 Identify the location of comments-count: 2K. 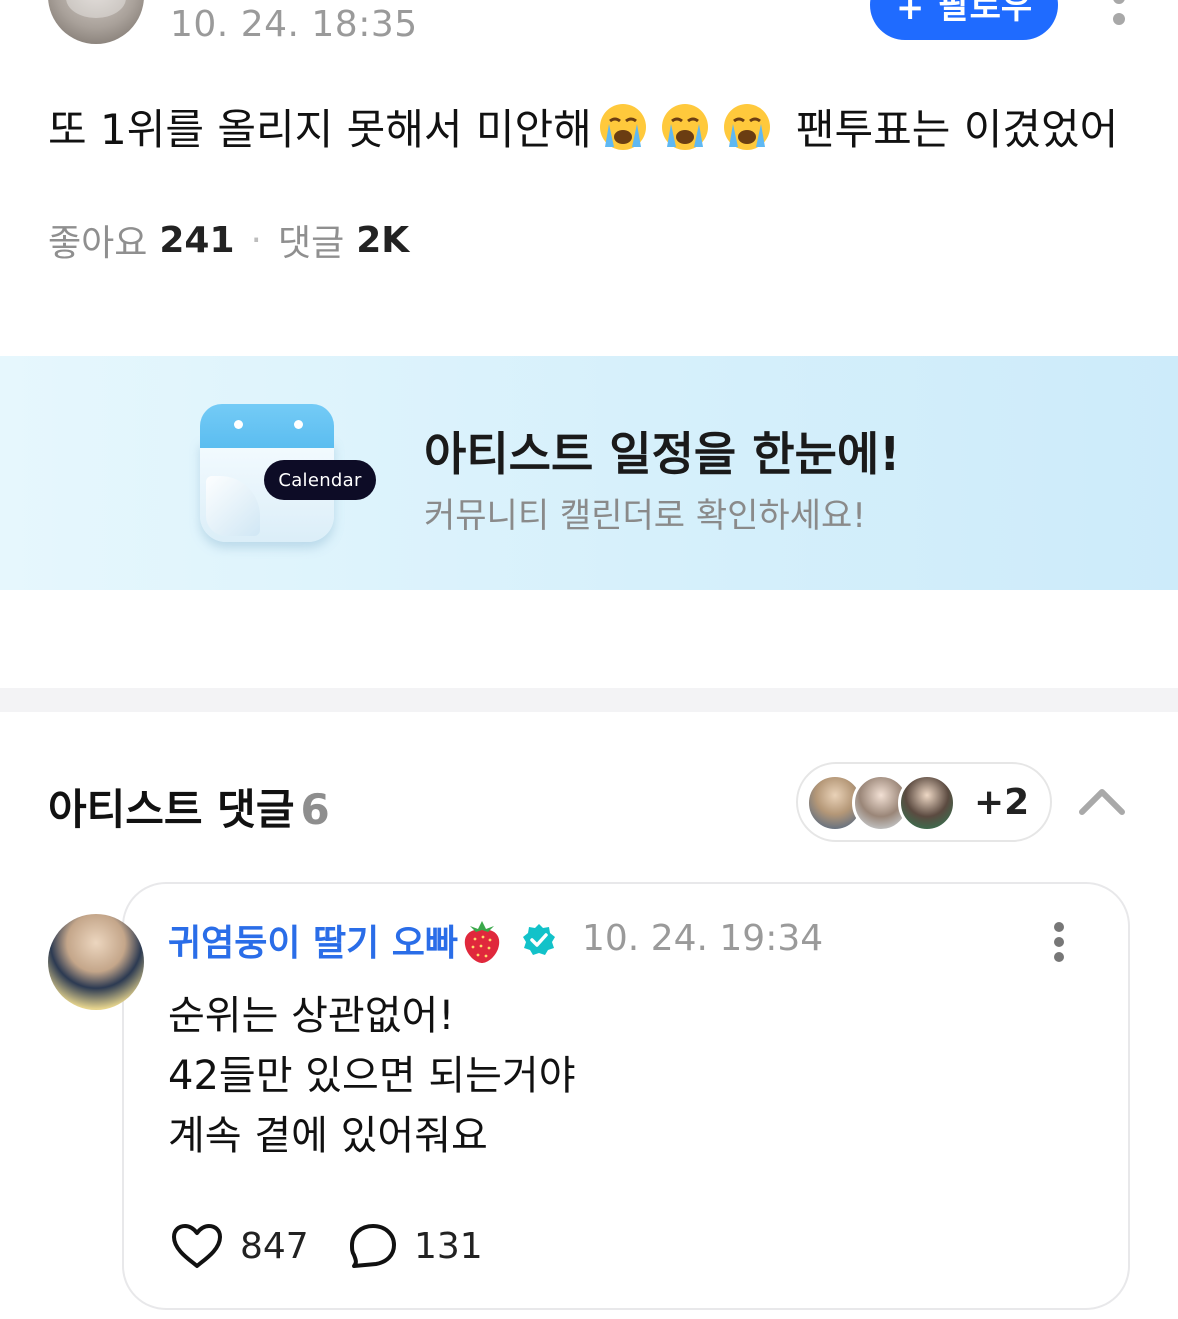
(382, 240).